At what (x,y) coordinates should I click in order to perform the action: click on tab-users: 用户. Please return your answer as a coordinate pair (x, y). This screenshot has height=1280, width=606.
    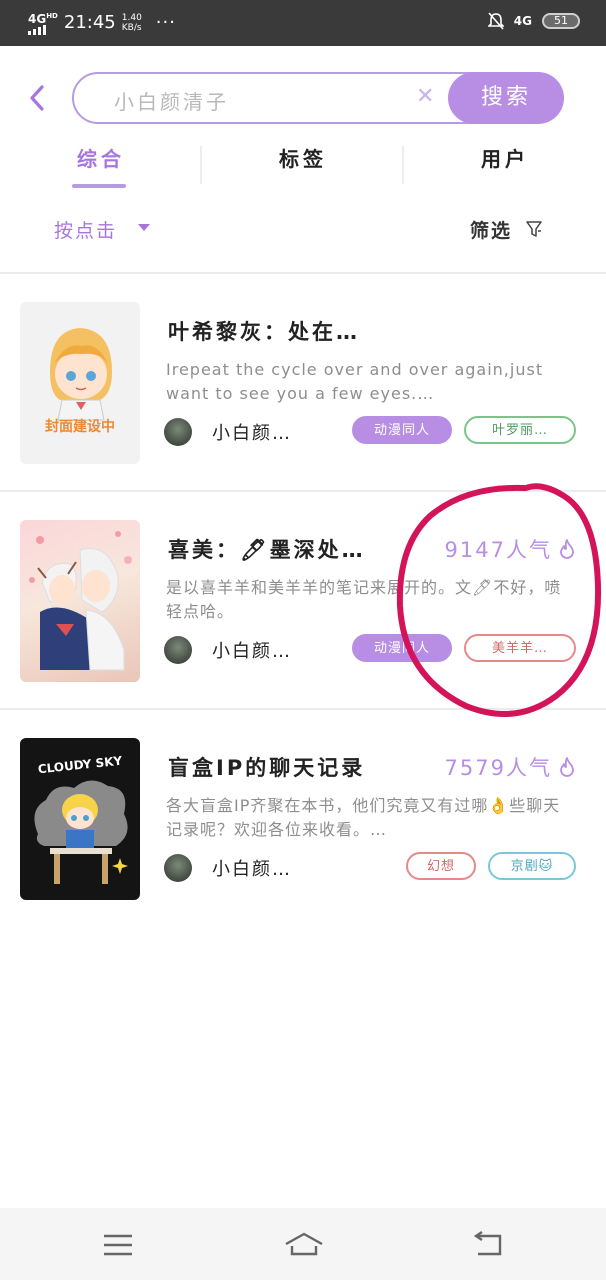
    Looking at the image, I should click on (505, 167).